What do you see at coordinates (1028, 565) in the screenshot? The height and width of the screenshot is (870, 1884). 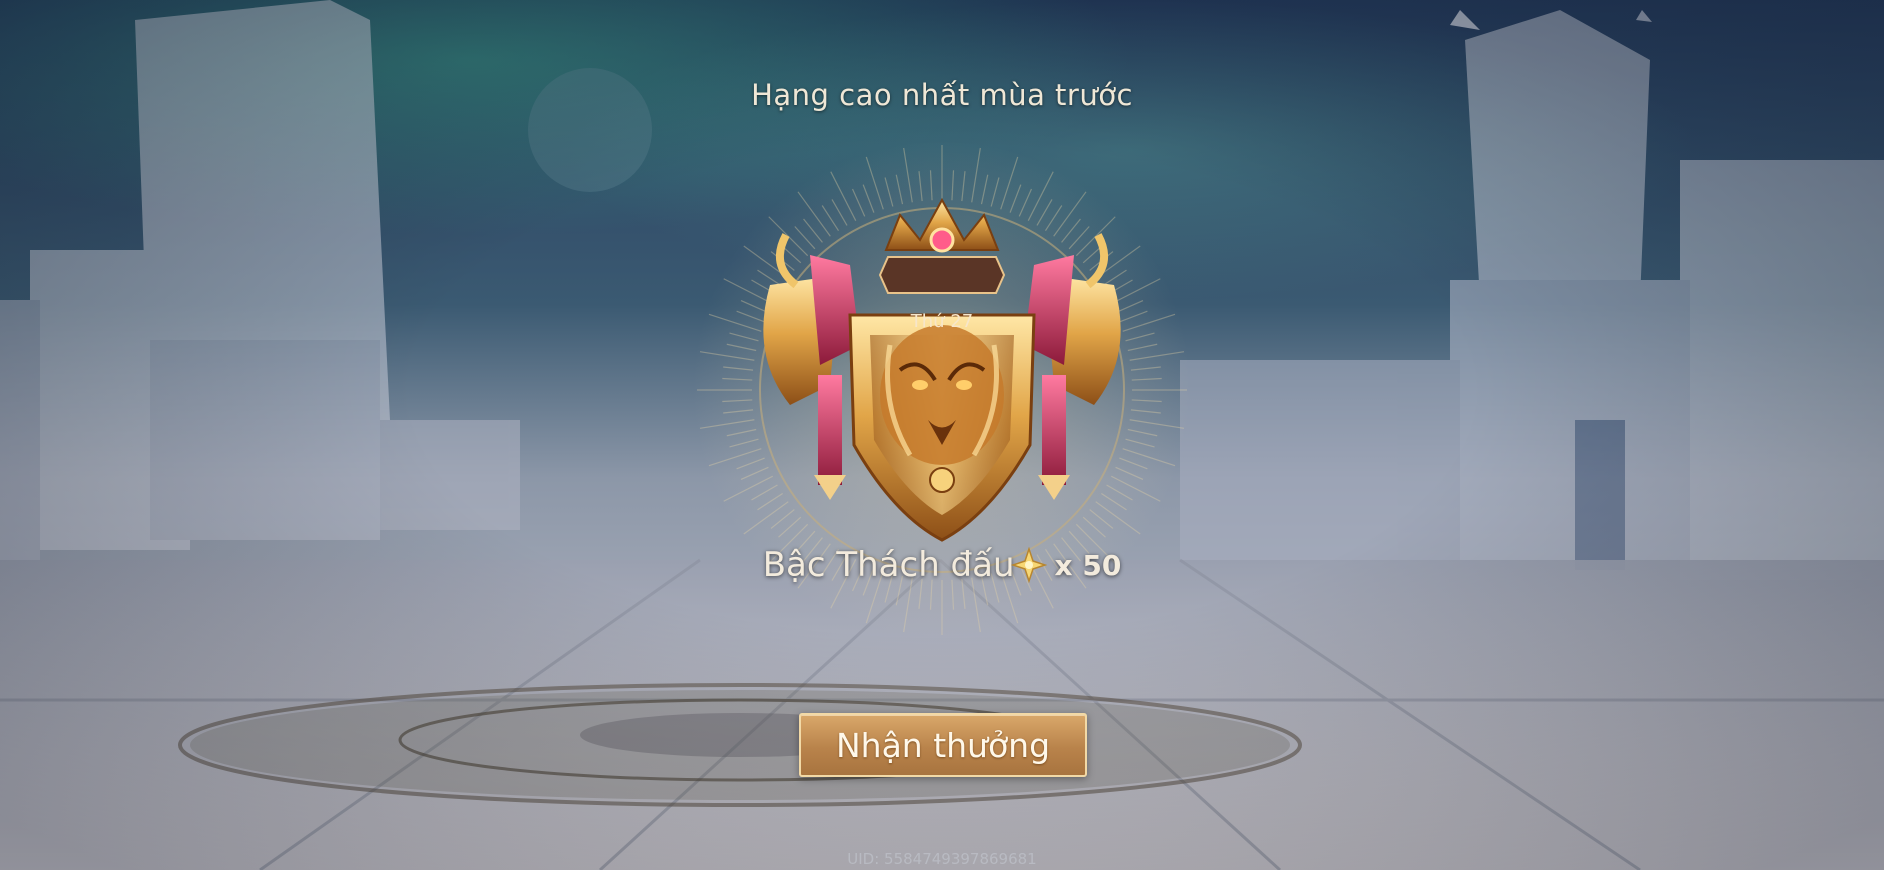 I see `star-crystal-icon` at bounding box center [1028, 565].